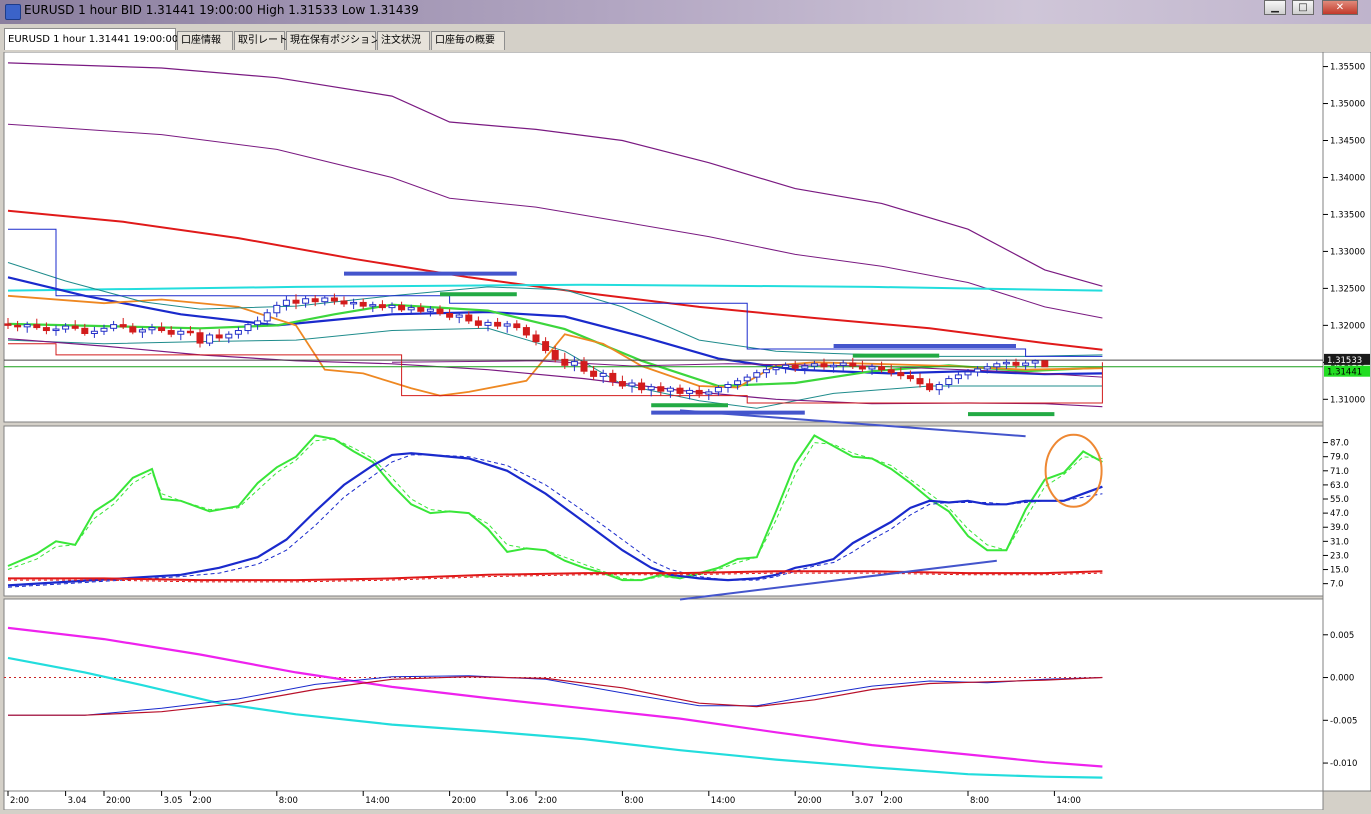  I want to click on tab-account-info: 口座情報, so click(205, 40).